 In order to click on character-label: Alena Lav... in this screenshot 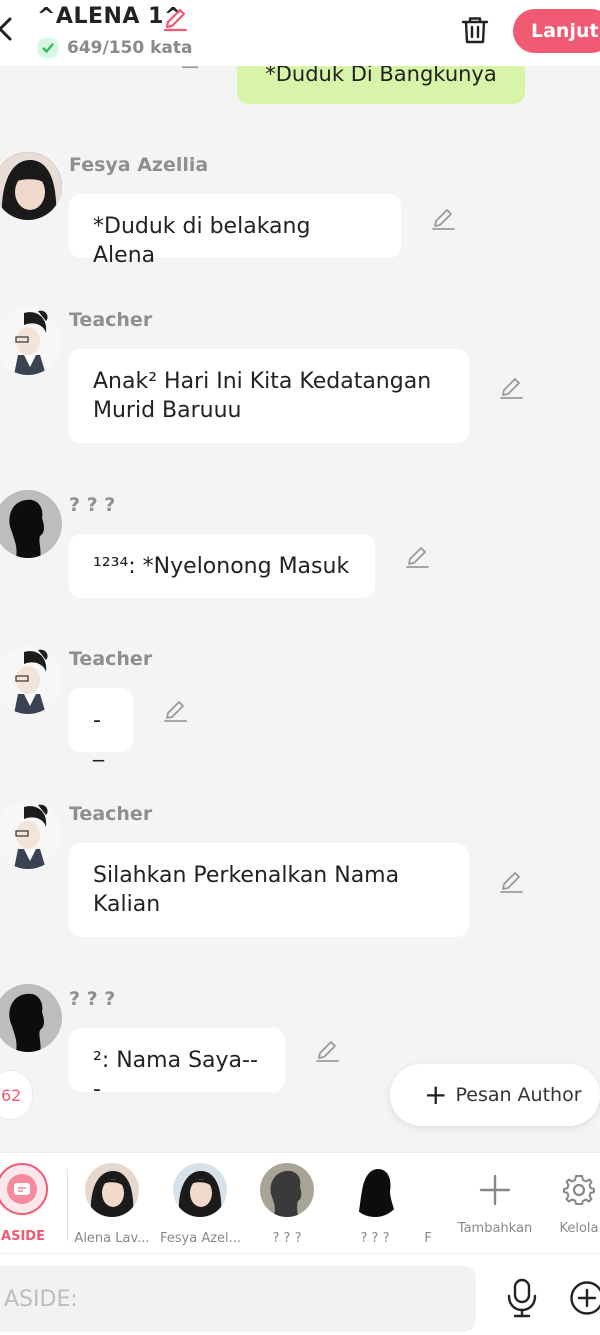, I will do `click(112, 1238)`.